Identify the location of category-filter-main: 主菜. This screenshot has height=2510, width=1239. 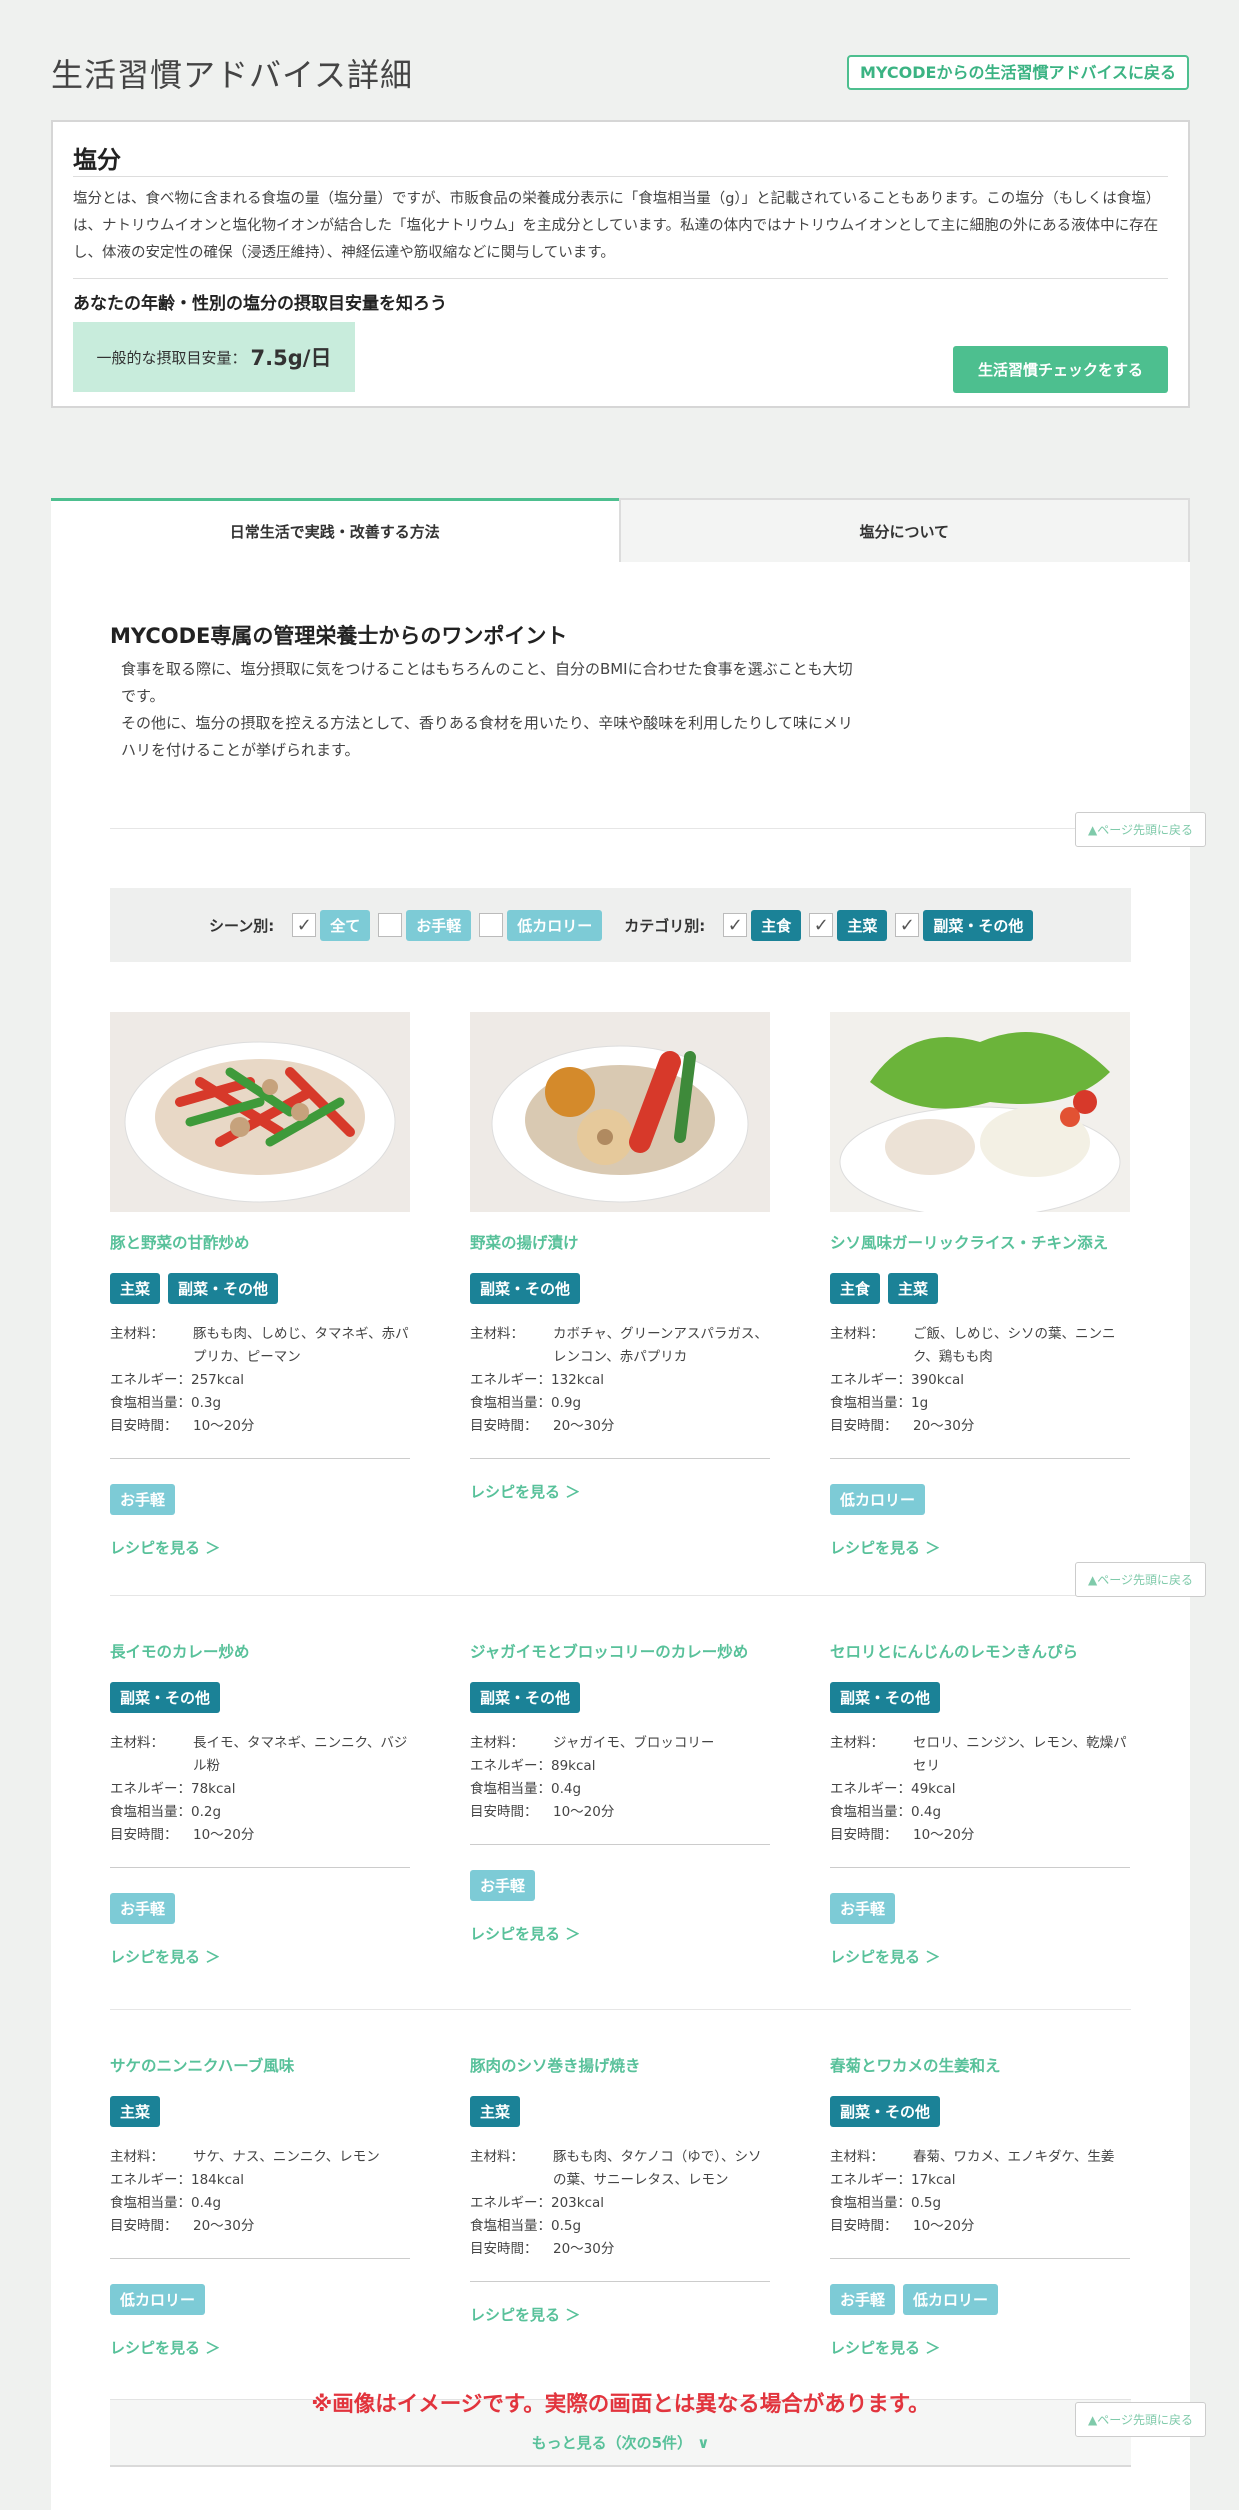
(862, 925).